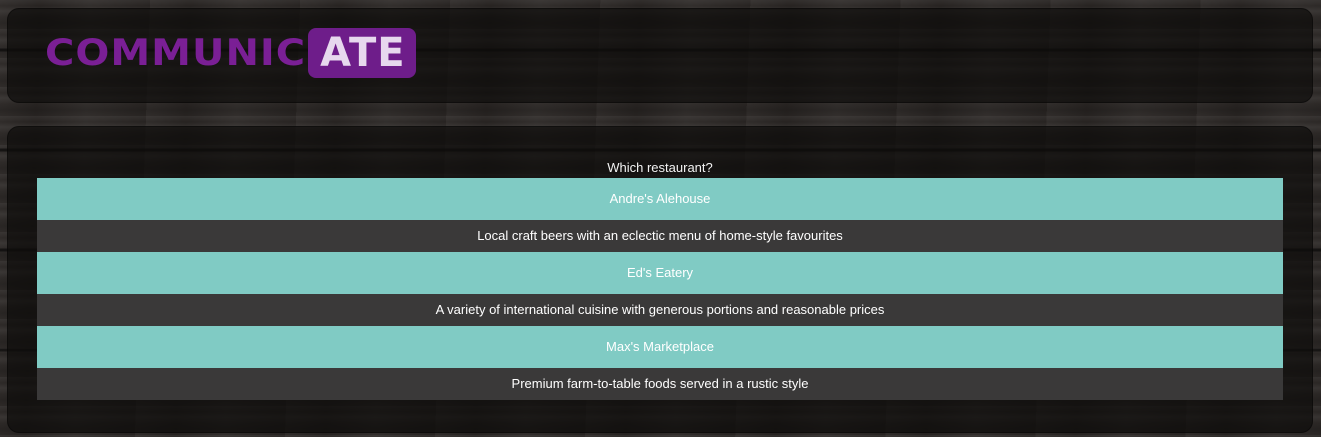 The width and height of the screenshot is (1321, 437). What do you see at coordinates (362, 53) in the screenshot?
I see `logo-text-right: ATE` at bounding box center [362, 53].